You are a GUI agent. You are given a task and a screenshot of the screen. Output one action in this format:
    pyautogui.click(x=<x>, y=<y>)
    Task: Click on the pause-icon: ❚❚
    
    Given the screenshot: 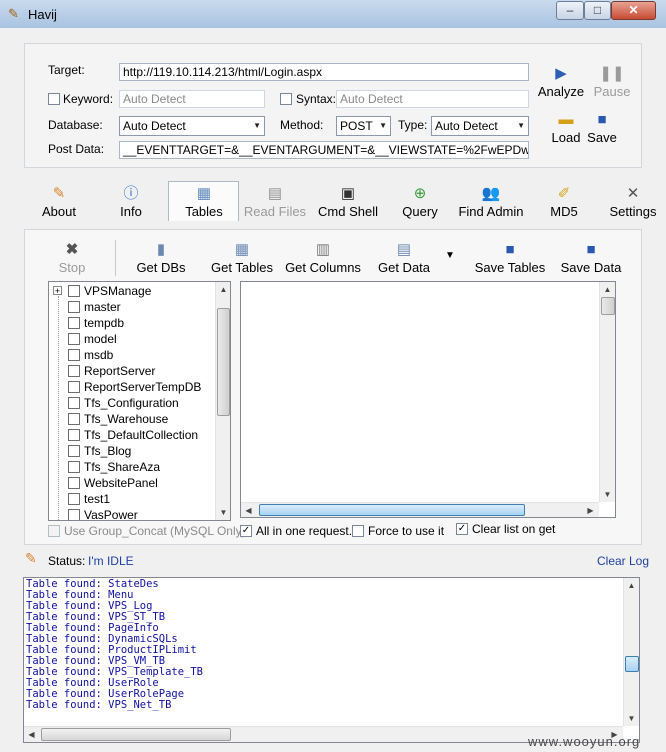 What is the action you would take?
    pyautogui.click(x=612, y=73)
    